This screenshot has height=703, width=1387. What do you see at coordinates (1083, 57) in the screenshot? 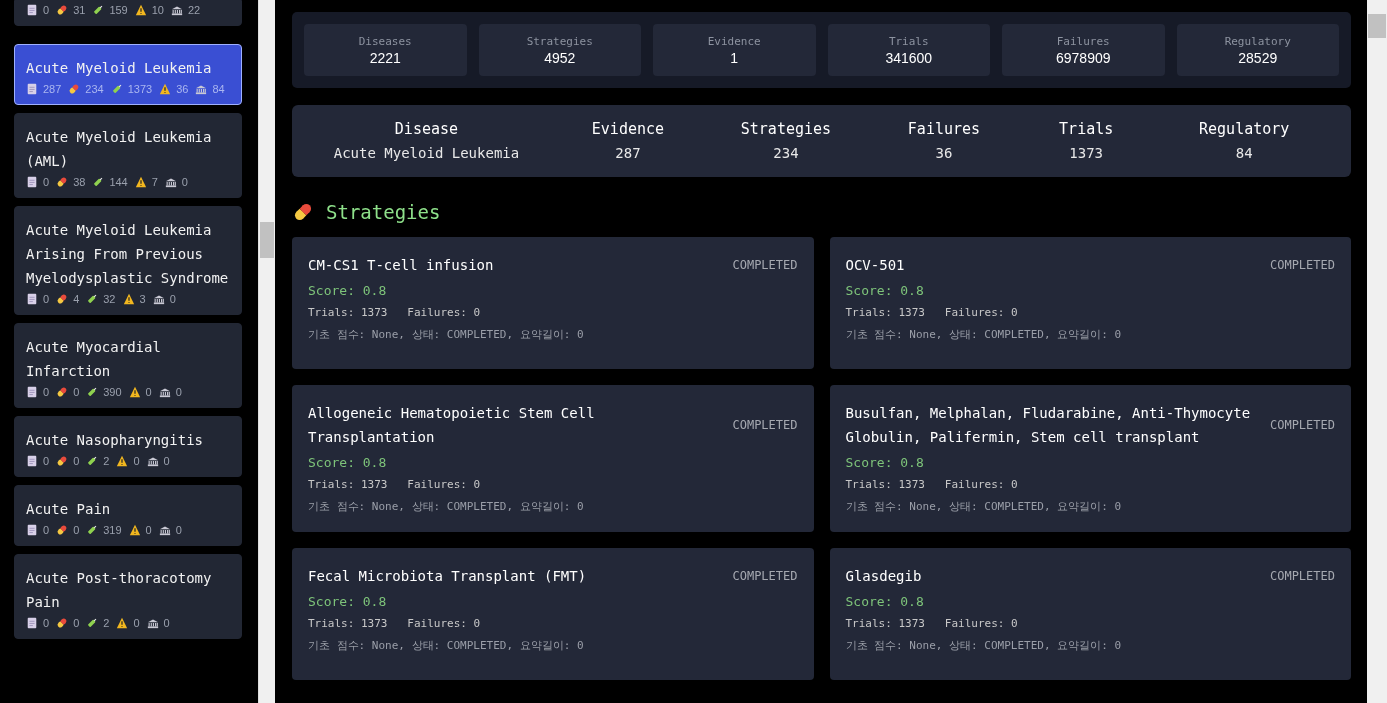
I see `tile-value: 6978909` at bounding box center [1083, 57].